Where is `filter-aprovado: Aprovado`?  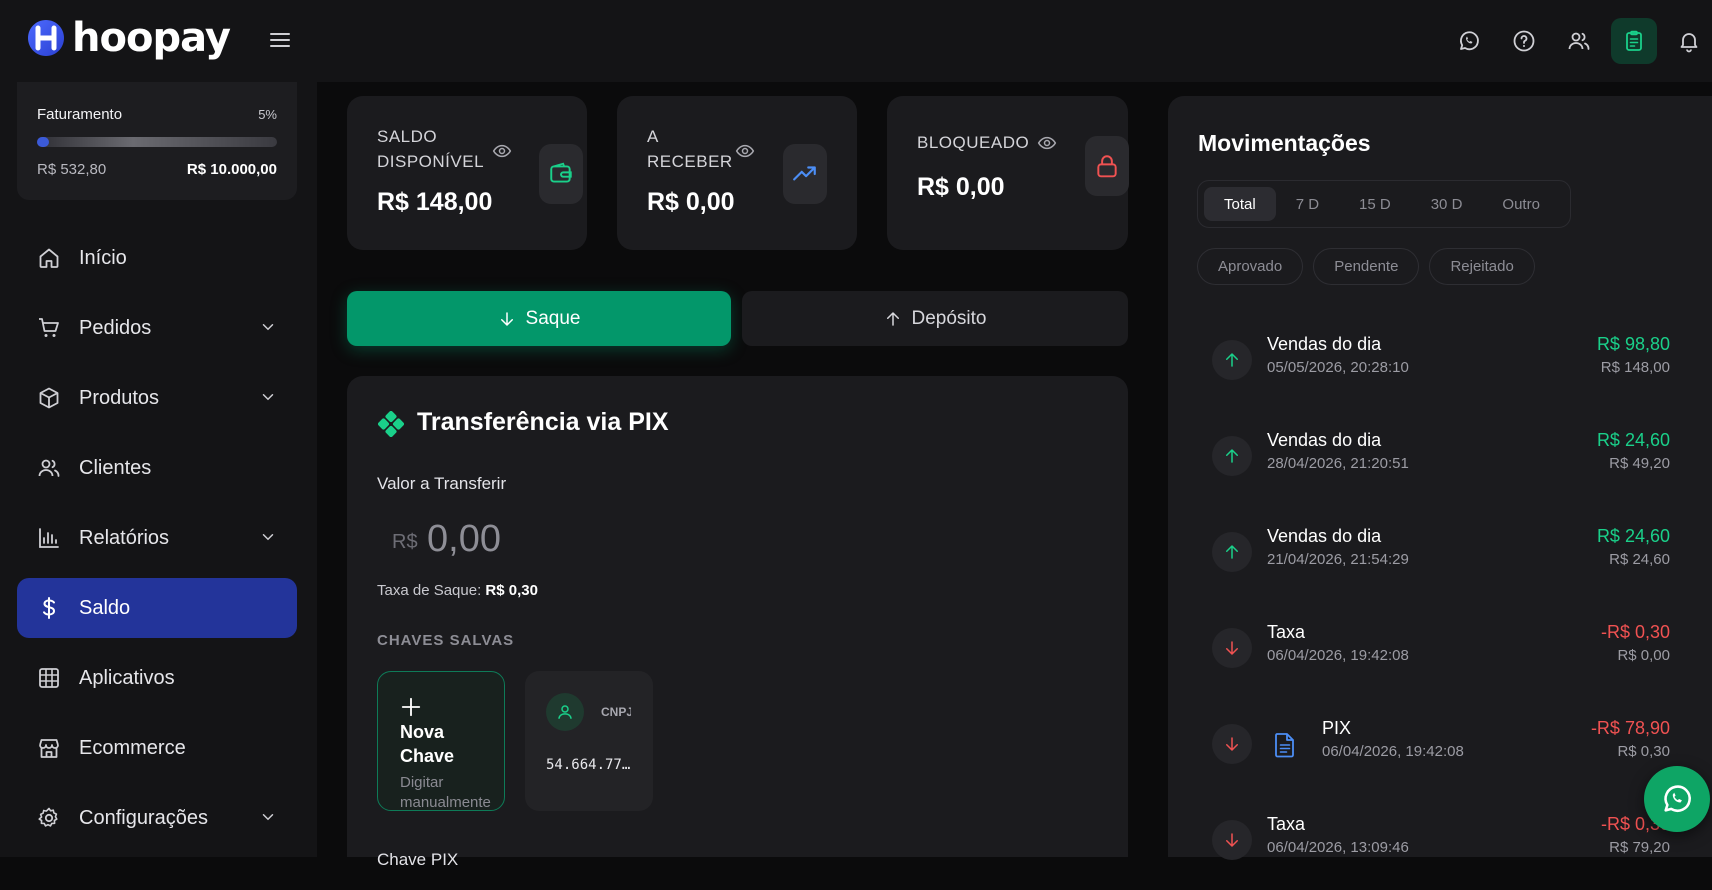
filter-aprovado: Aprovado is located at coordinates (1250, 266).